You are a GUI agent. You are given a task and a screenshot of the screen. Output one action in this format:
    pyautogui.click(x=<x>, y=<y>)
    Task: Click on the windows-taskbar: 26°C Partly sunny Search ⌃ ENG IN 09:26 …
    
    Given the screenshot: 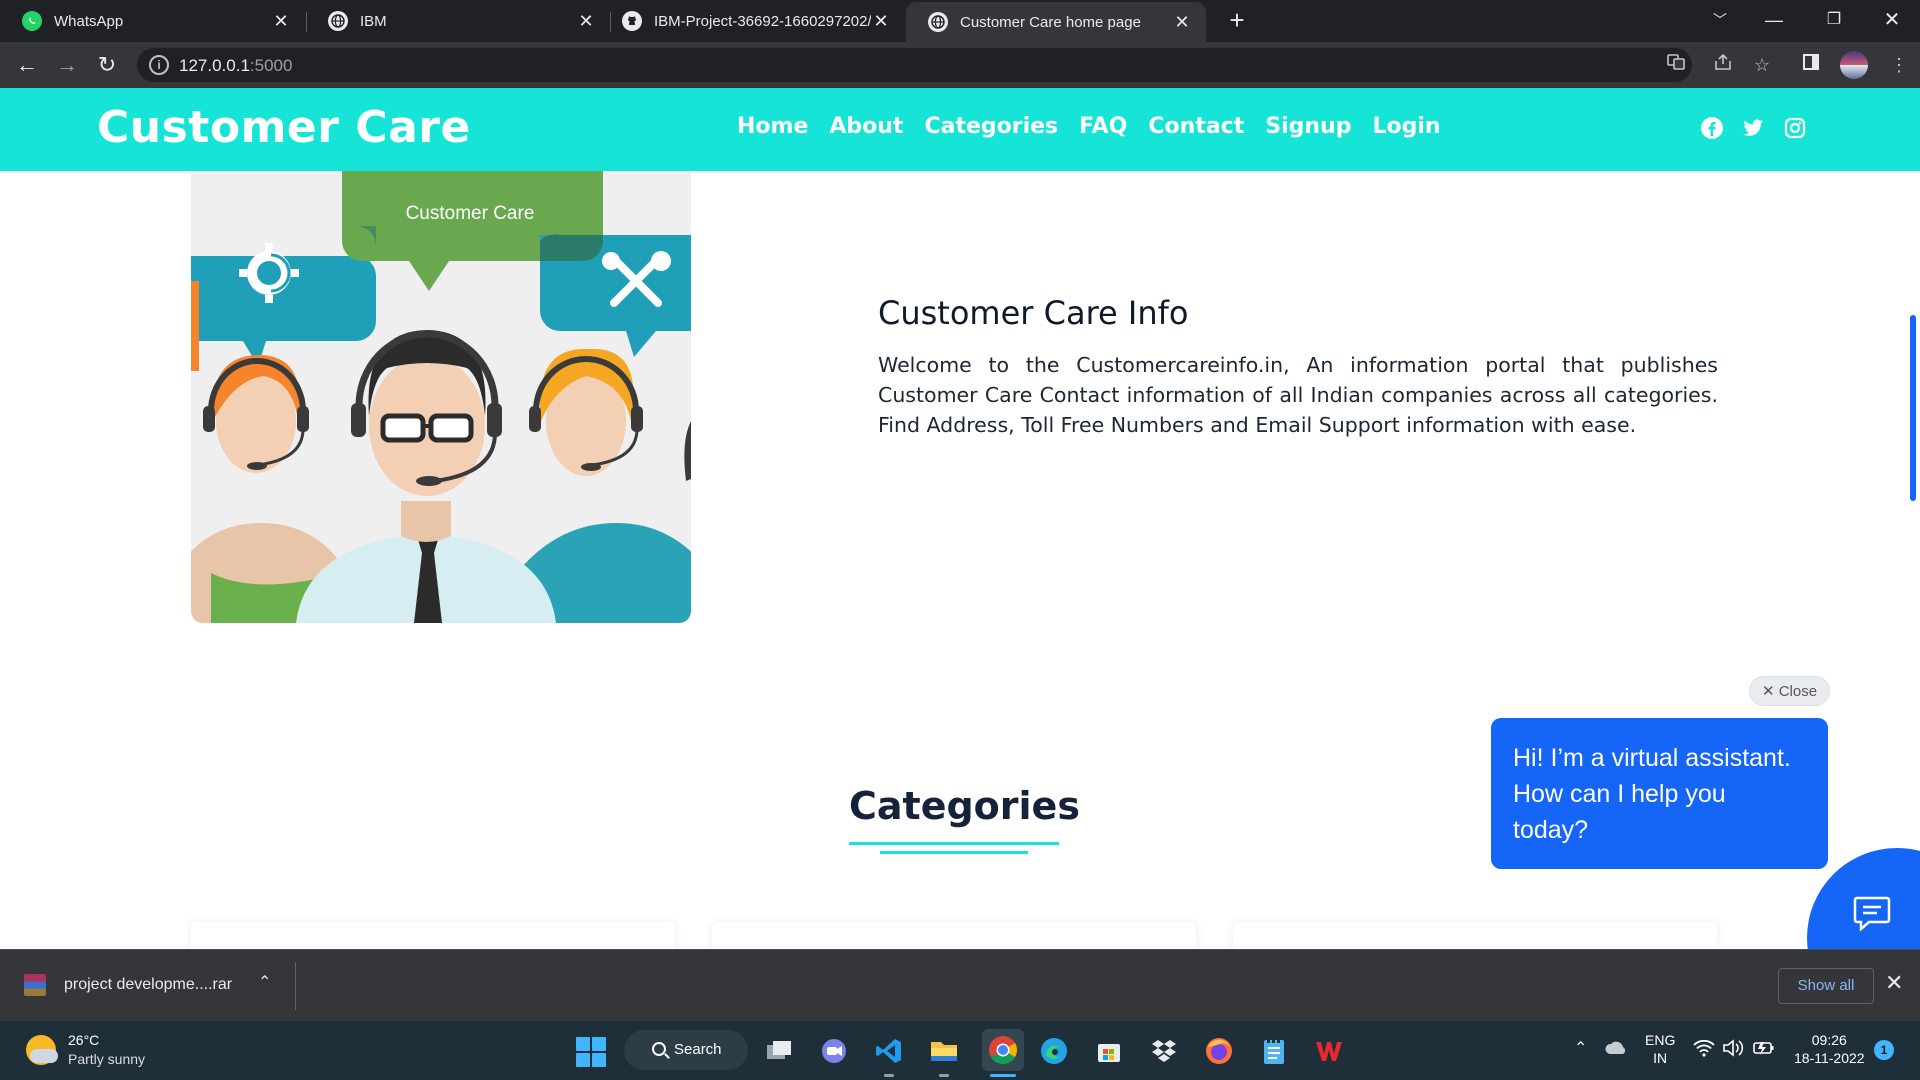 What is the action you would take?
    pyautogui.click(x=960, y=1050)
    